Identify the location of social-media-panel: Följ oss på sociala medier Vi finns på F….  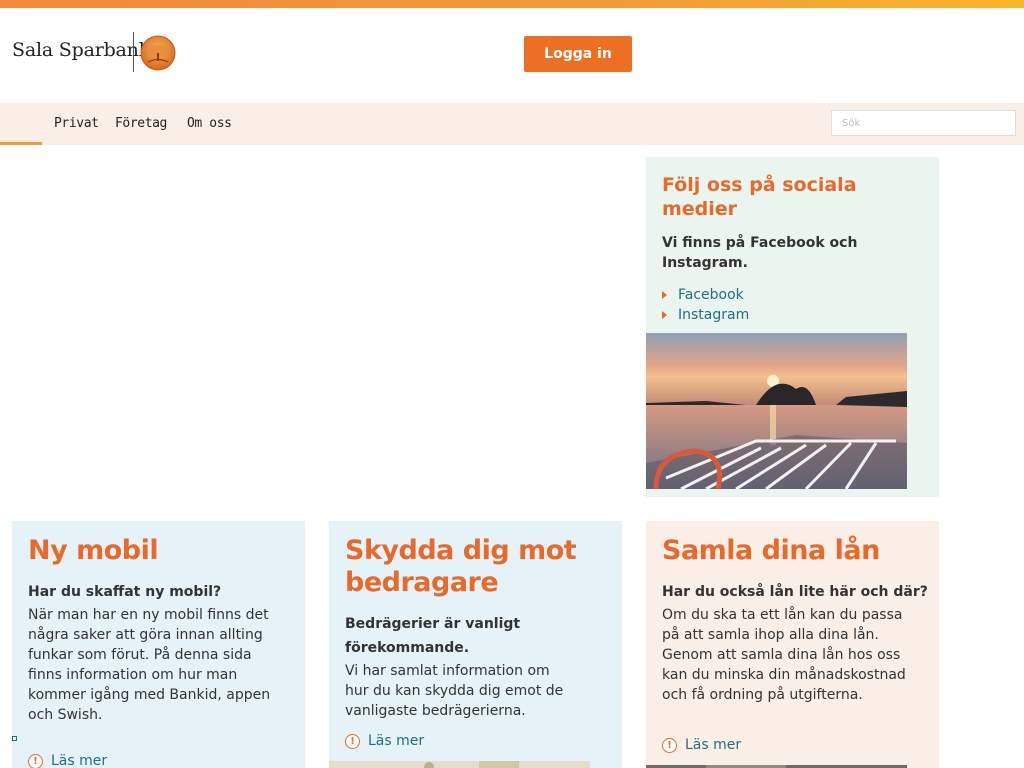
(792, 327).